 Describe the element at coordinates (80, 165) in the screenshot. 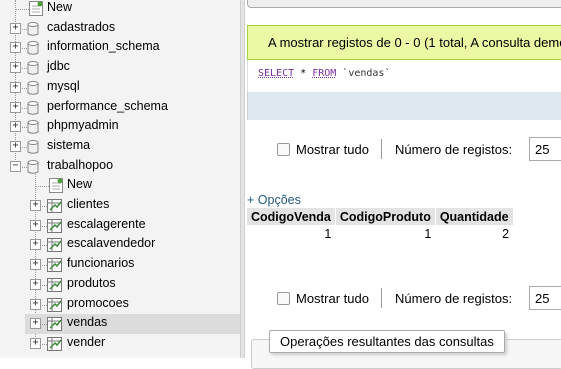

I see `tree-item-label: trabalhopoo` at that location.